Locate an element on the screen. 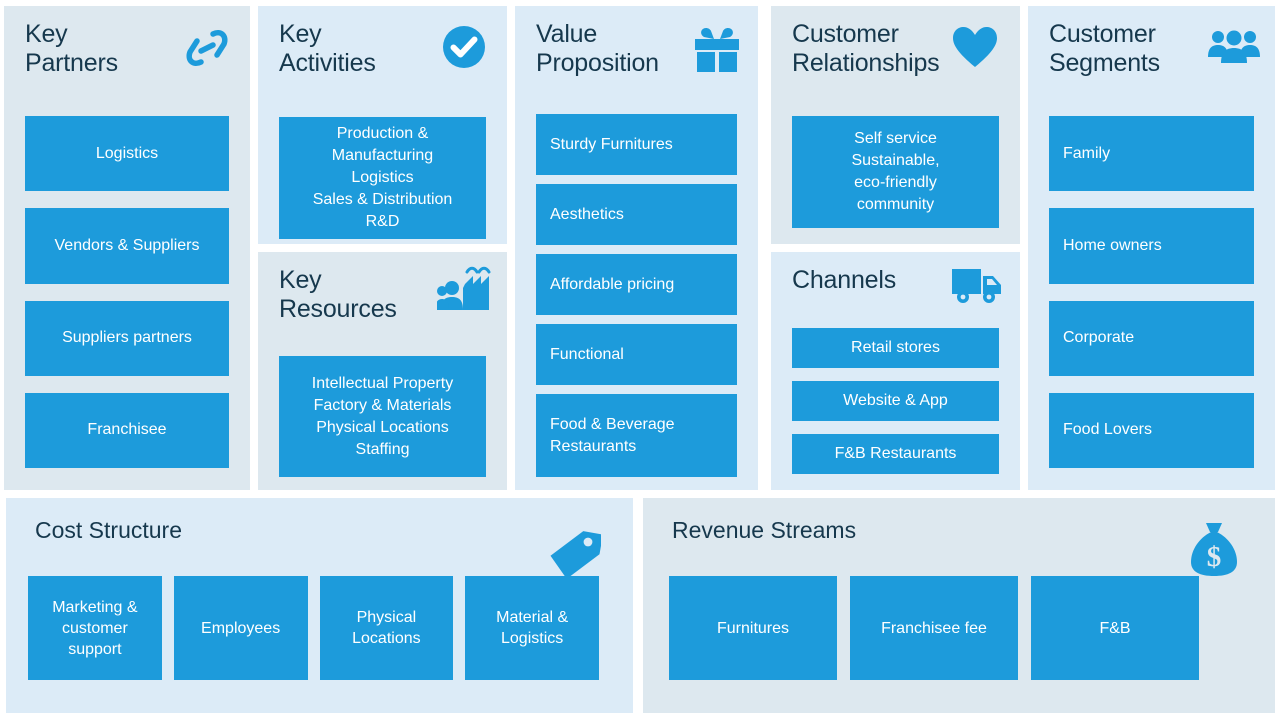  item-box: Retail stores is located at coordinates (895, 348).